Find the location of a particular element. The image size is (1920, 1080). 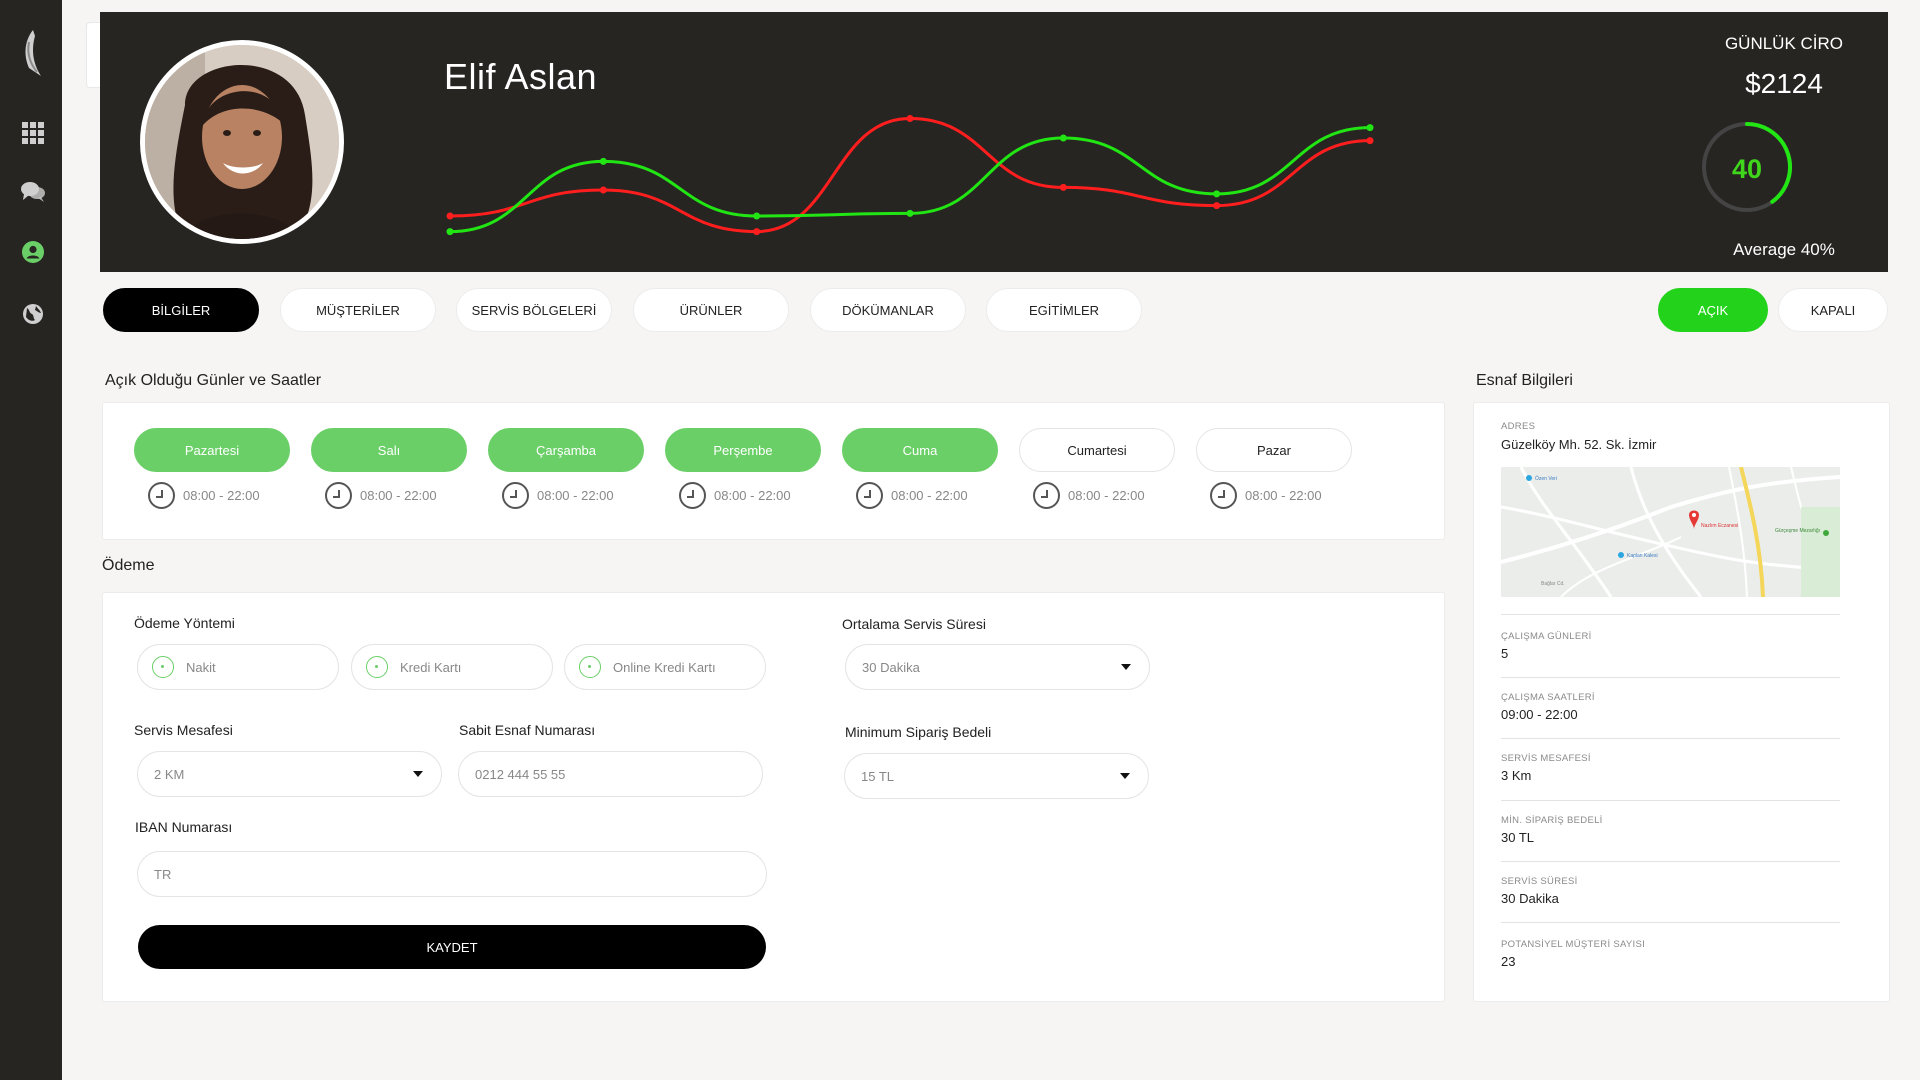

gauge-value: 40 is located at coordinates (1747, 169).